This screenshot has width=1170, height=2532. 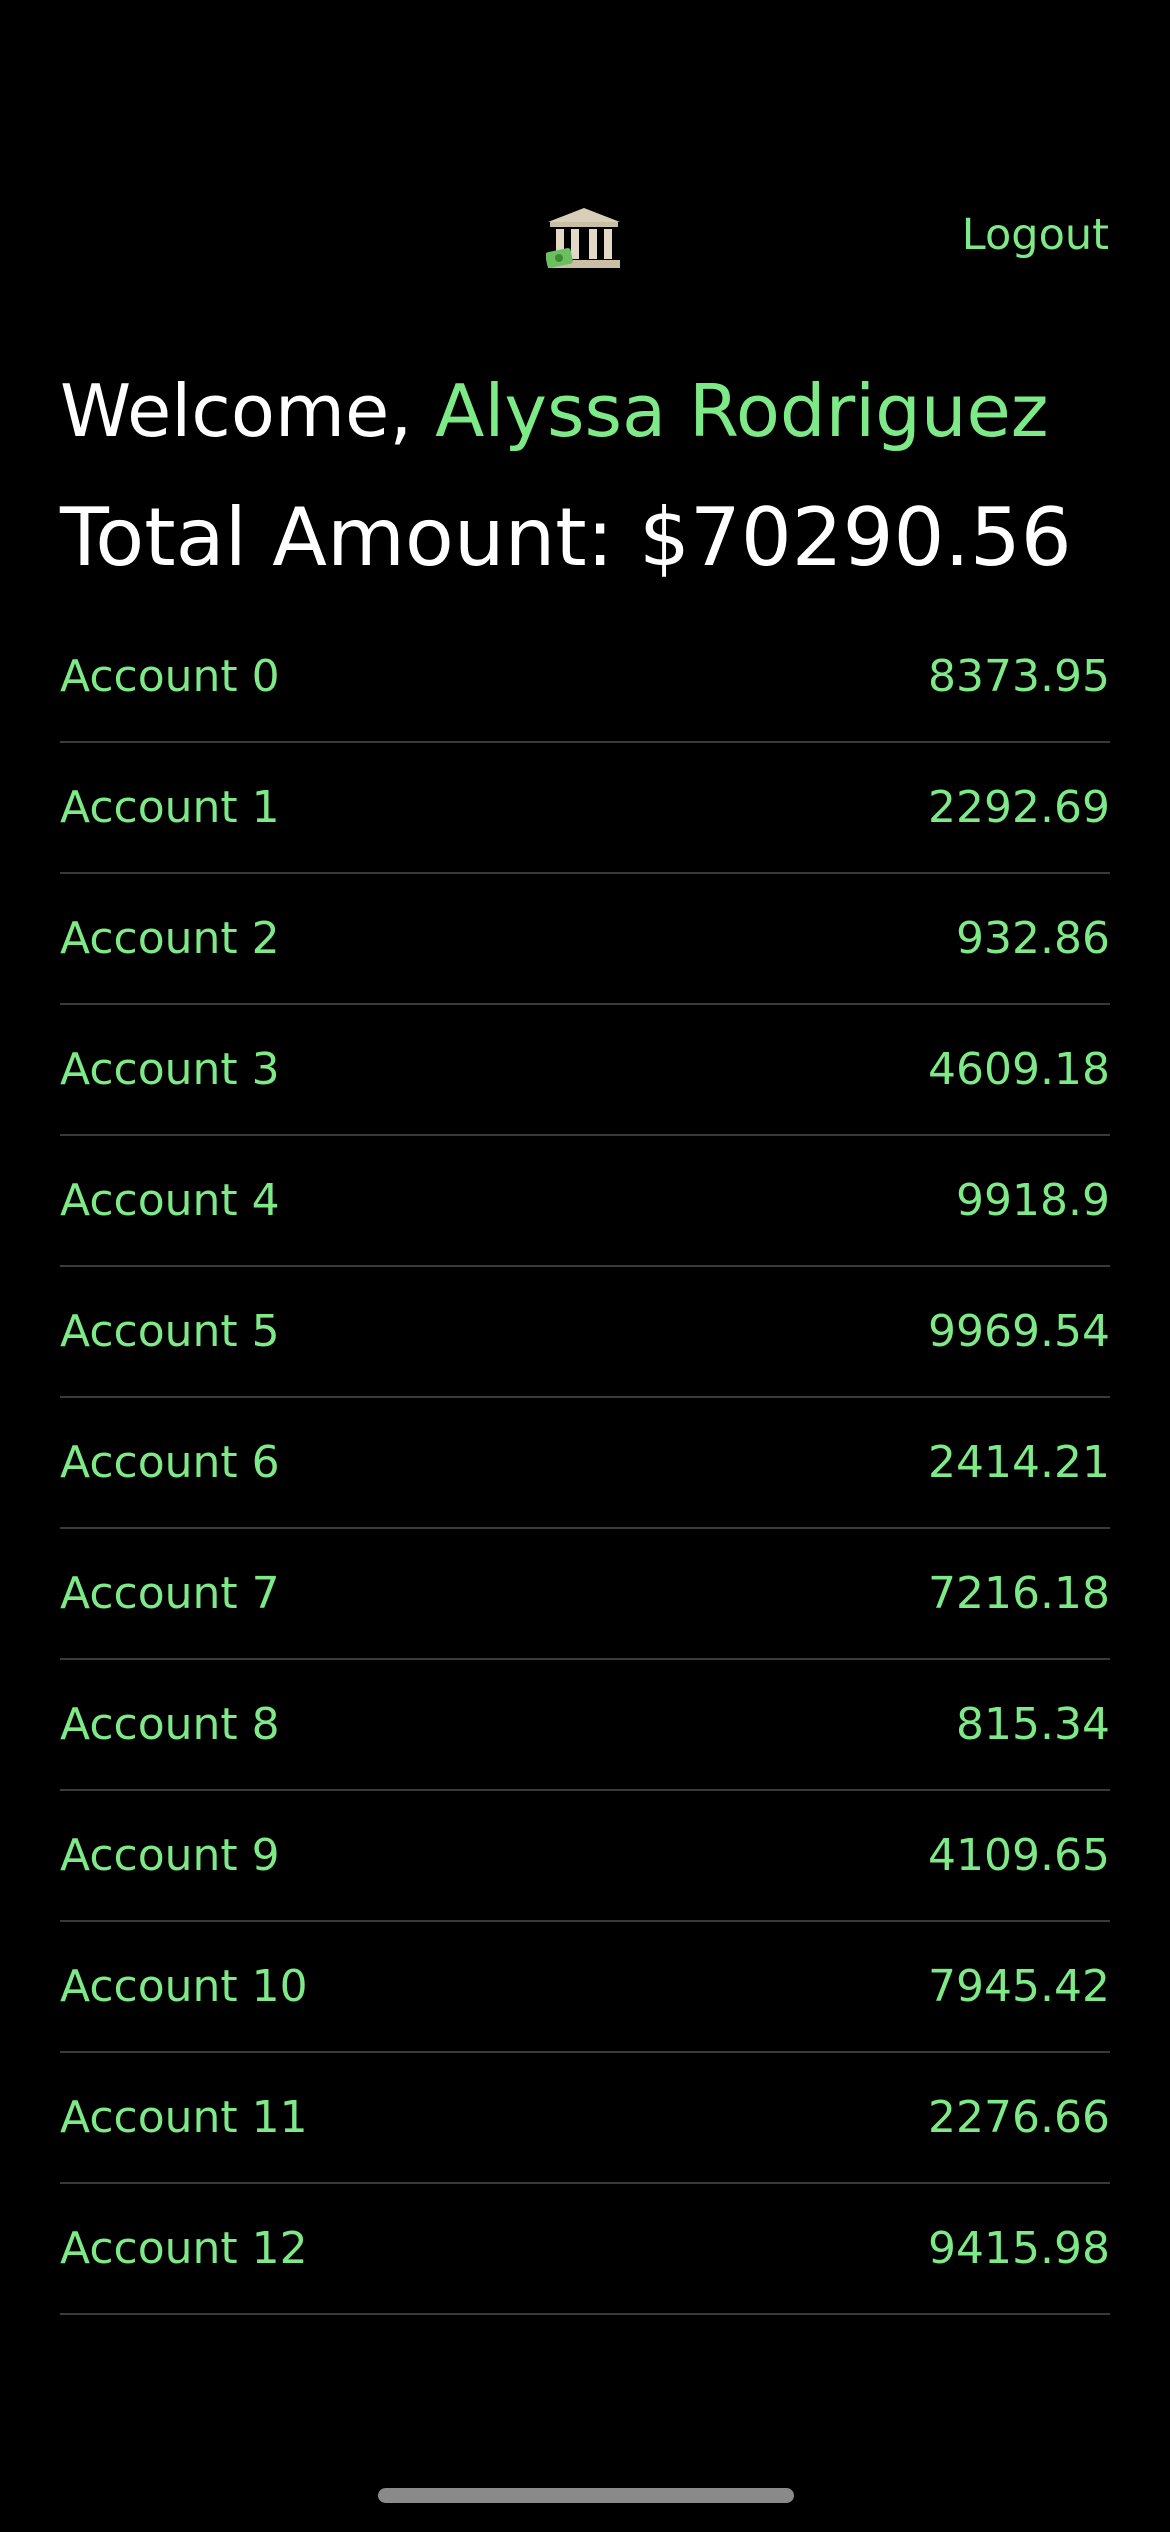 What do you see at coordinates (170, 1200) in the screenshot?
I see `account-name: Account 4` at bounding box center [170, 1200].